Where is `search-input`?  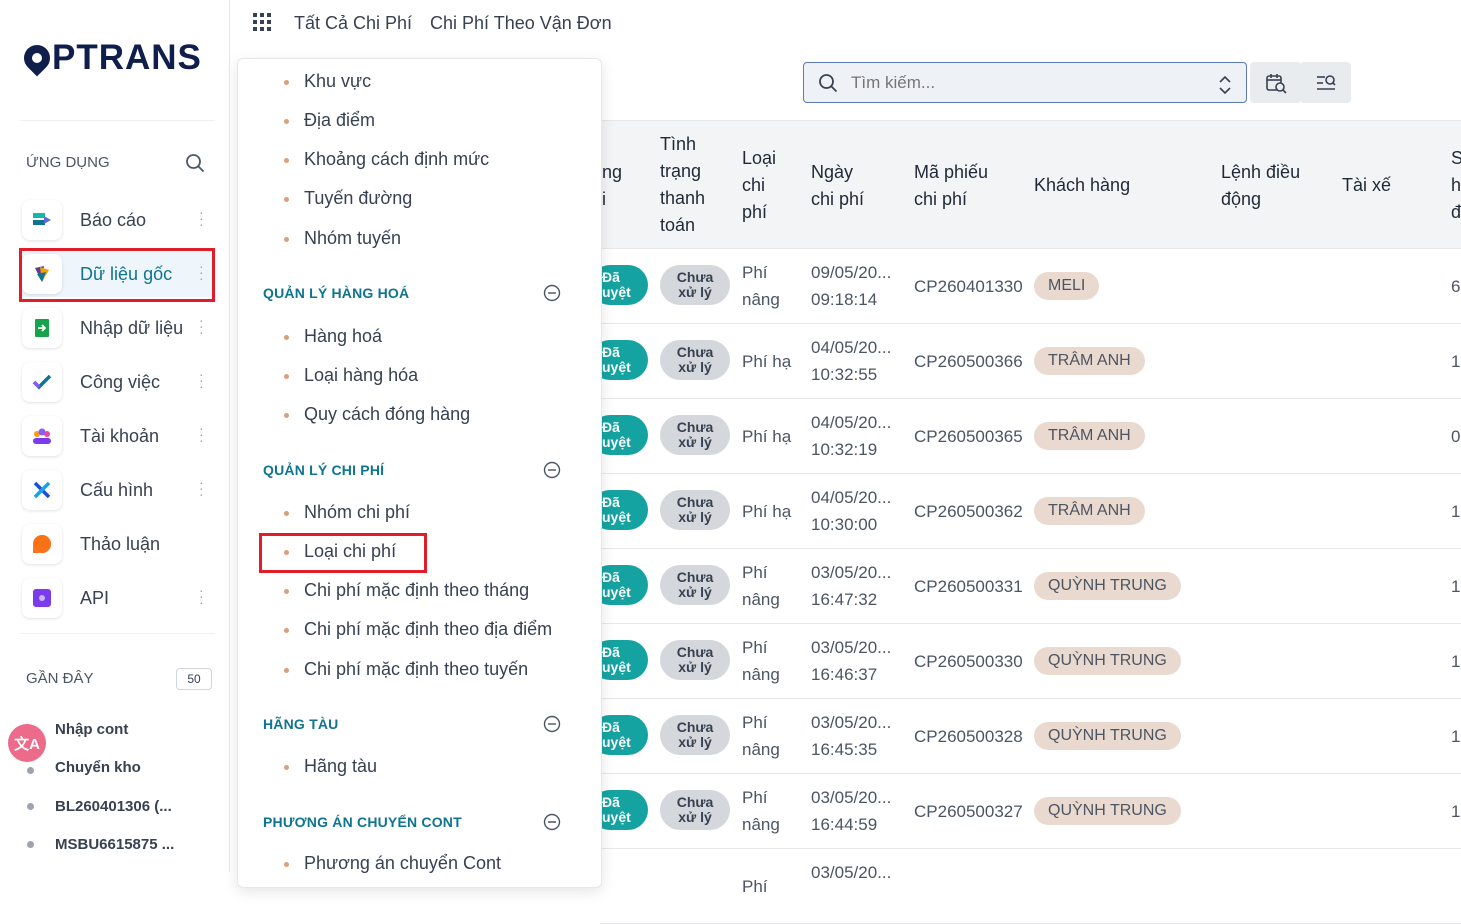 search-input is located at coordinates (1026, 83).